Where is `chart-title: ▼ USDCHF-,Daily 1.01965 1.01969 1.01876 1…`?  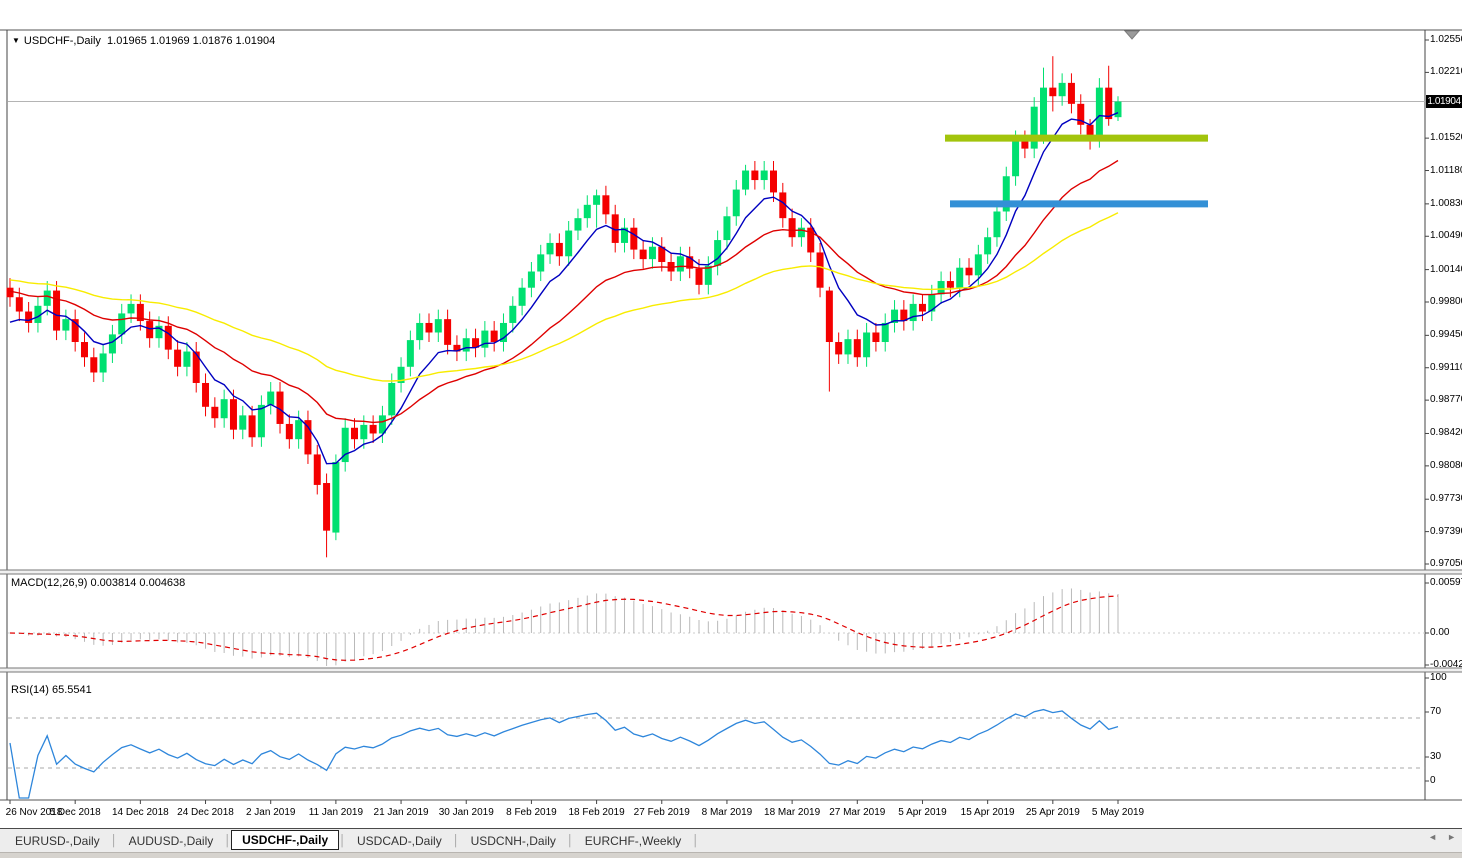 chart-title: ▼ USDCHF-,Daily 1.01965 1.01969 1.01876 1… is located at coordinates (143, 41).